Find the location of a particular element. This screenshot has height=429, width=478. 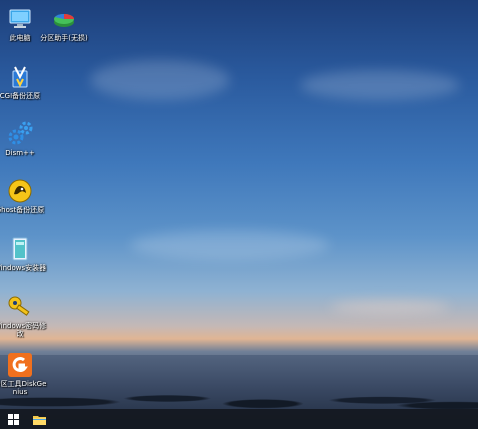

desktop-icon-windows-installer: Windows安装器 is located at coordinates (24, 254).